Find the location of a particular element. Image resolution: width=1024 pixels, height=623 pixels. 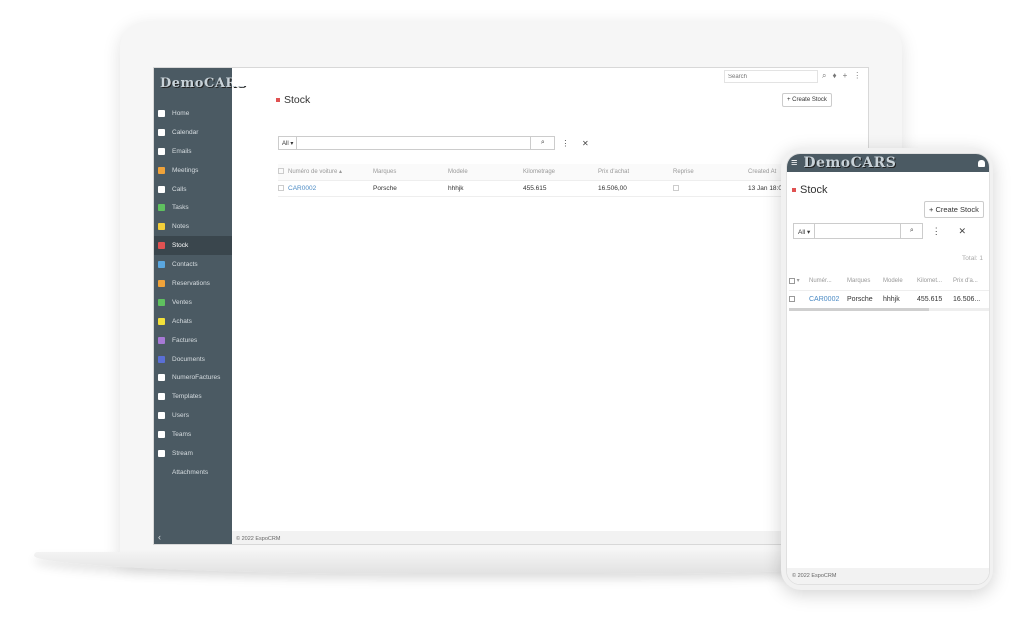

sidebar-item-stream: Stream is located at coordinates (193, 453).